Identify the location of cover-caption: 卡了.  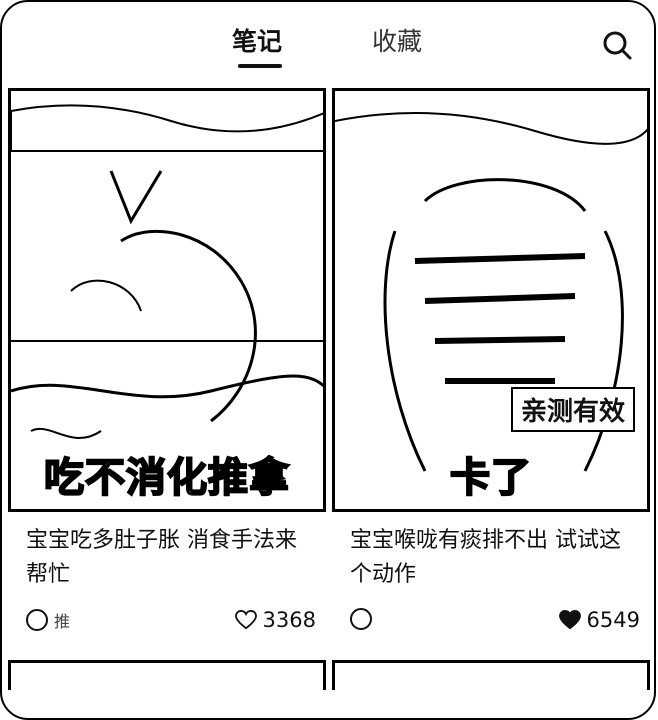
(490, 478).